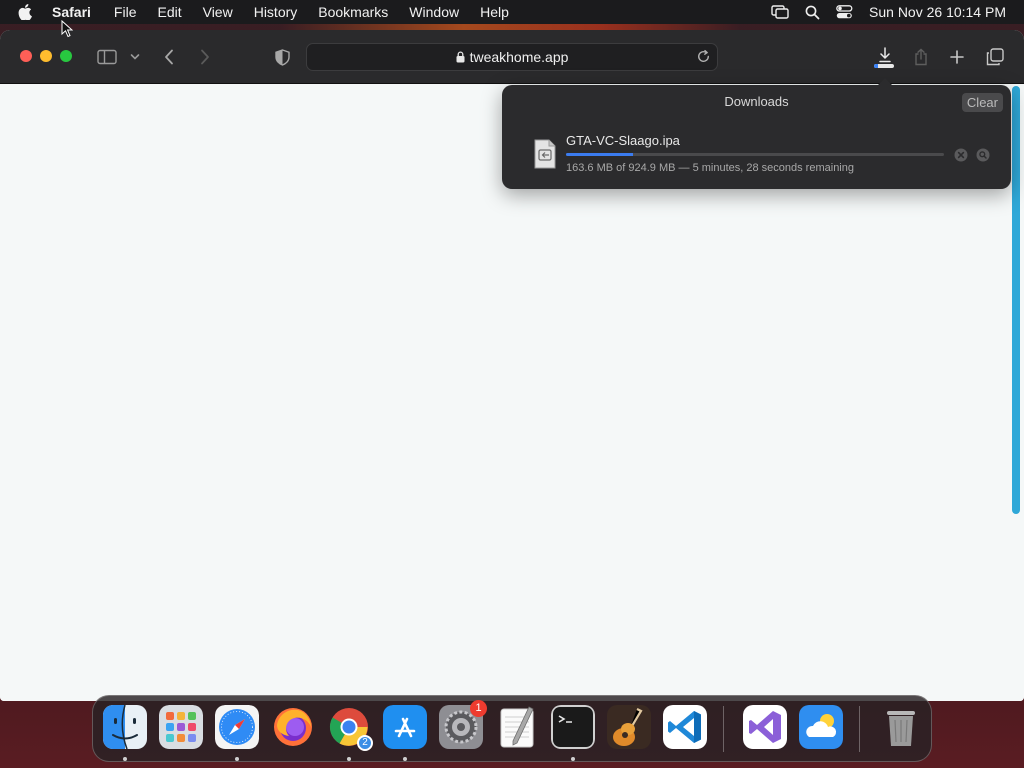 Image resolution: width=1024 pixels, height=768 pixels. Describe the element at coordinates (844, 12) in the screenshot. I see `control-center-icon` at that location.